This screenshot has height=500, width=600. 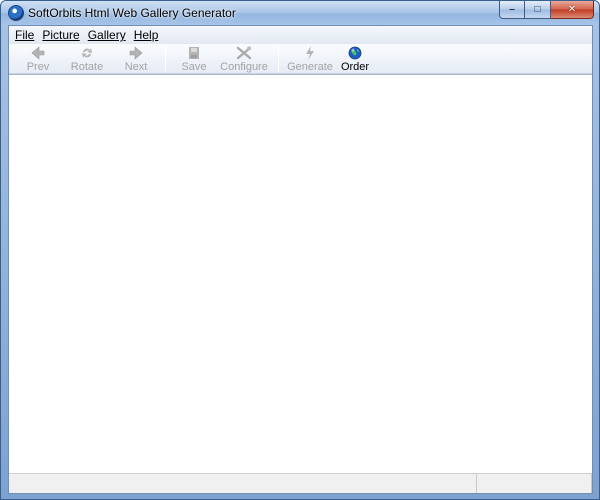 I want to click on save-icon, so click(x=194, y=53).